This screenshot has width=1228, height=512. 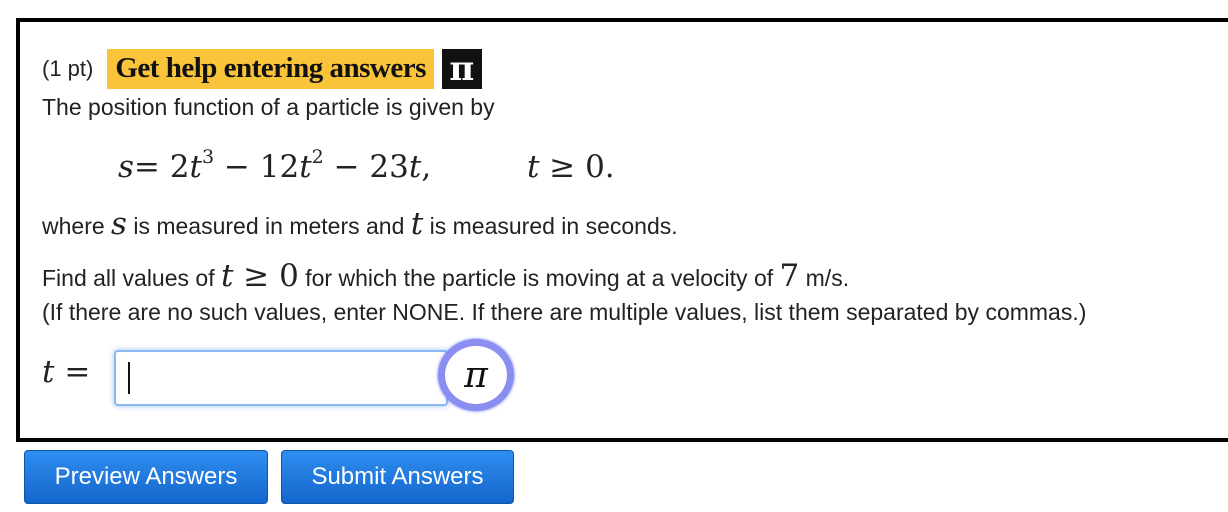 What do you see at coordinates (366, 165) in the screenshot?
I see `position-equation: s= 2t3 − 12t2 − 23t, t ≥ 0.` at bounding box center [366, 165].